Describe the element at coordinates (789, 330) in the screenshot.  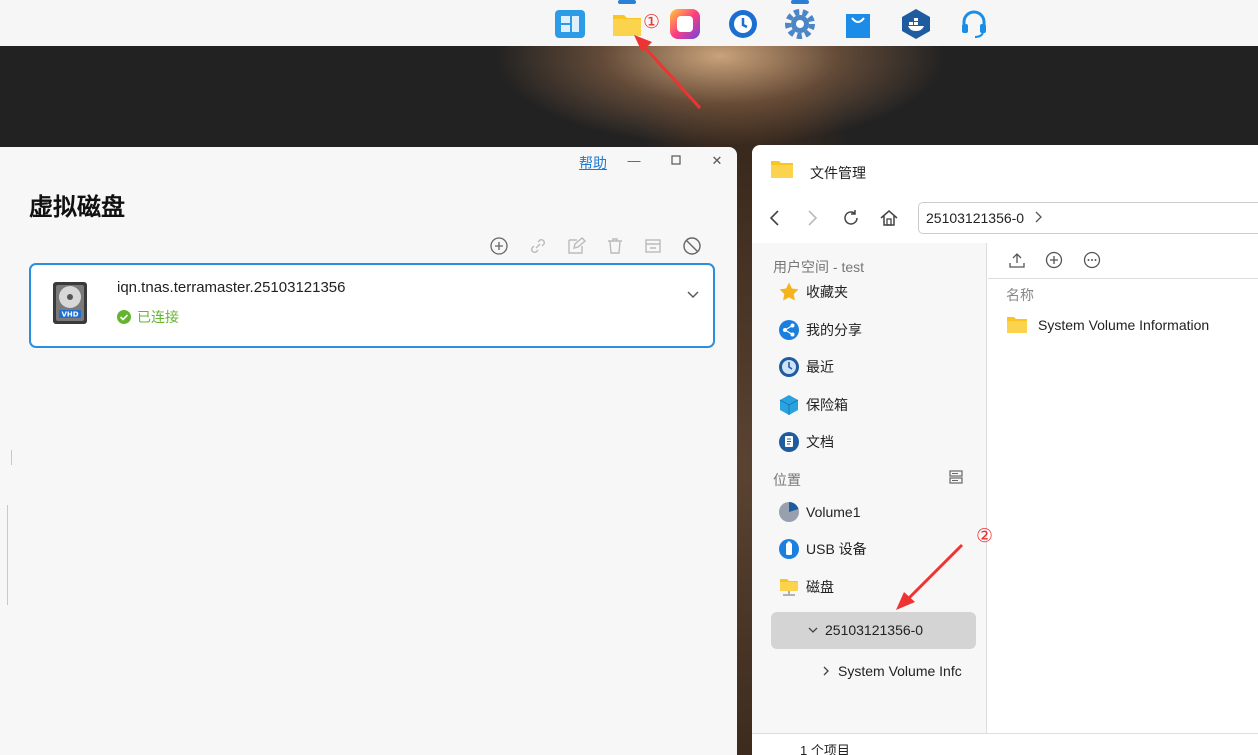
I see `share-icon` at that location.